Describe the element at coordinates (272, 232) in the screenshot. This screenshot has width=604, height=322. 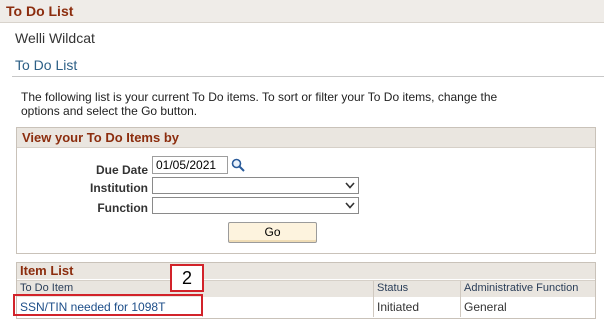
I see `go-button: Go` at that location.